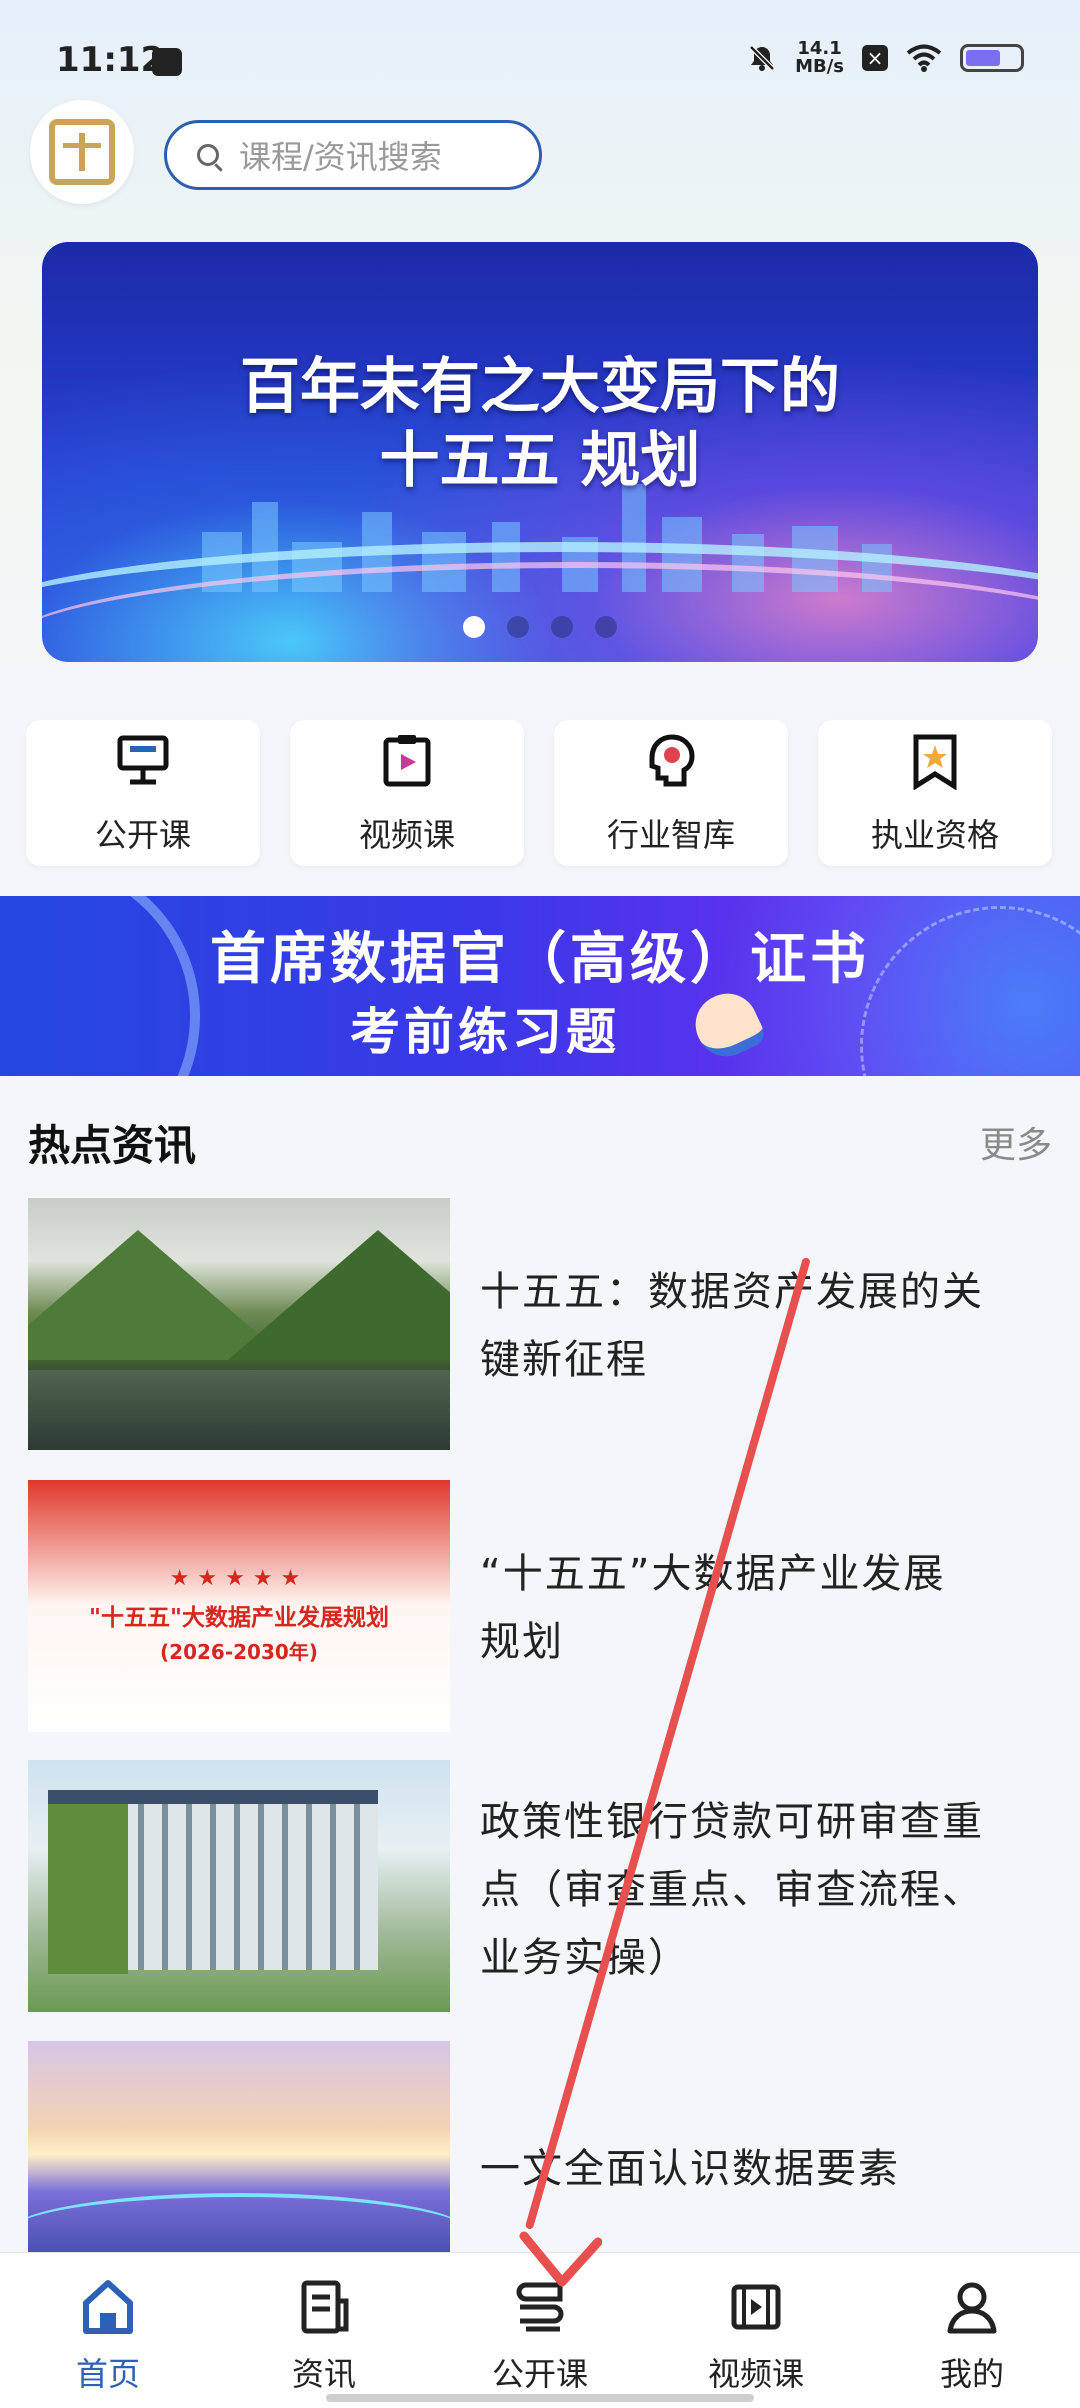 The height and width of the screenshot is (2408, 1080). Describe the element at coordinates (406, 835) in the screenshot. I see `category-label: 视频课` at that location.